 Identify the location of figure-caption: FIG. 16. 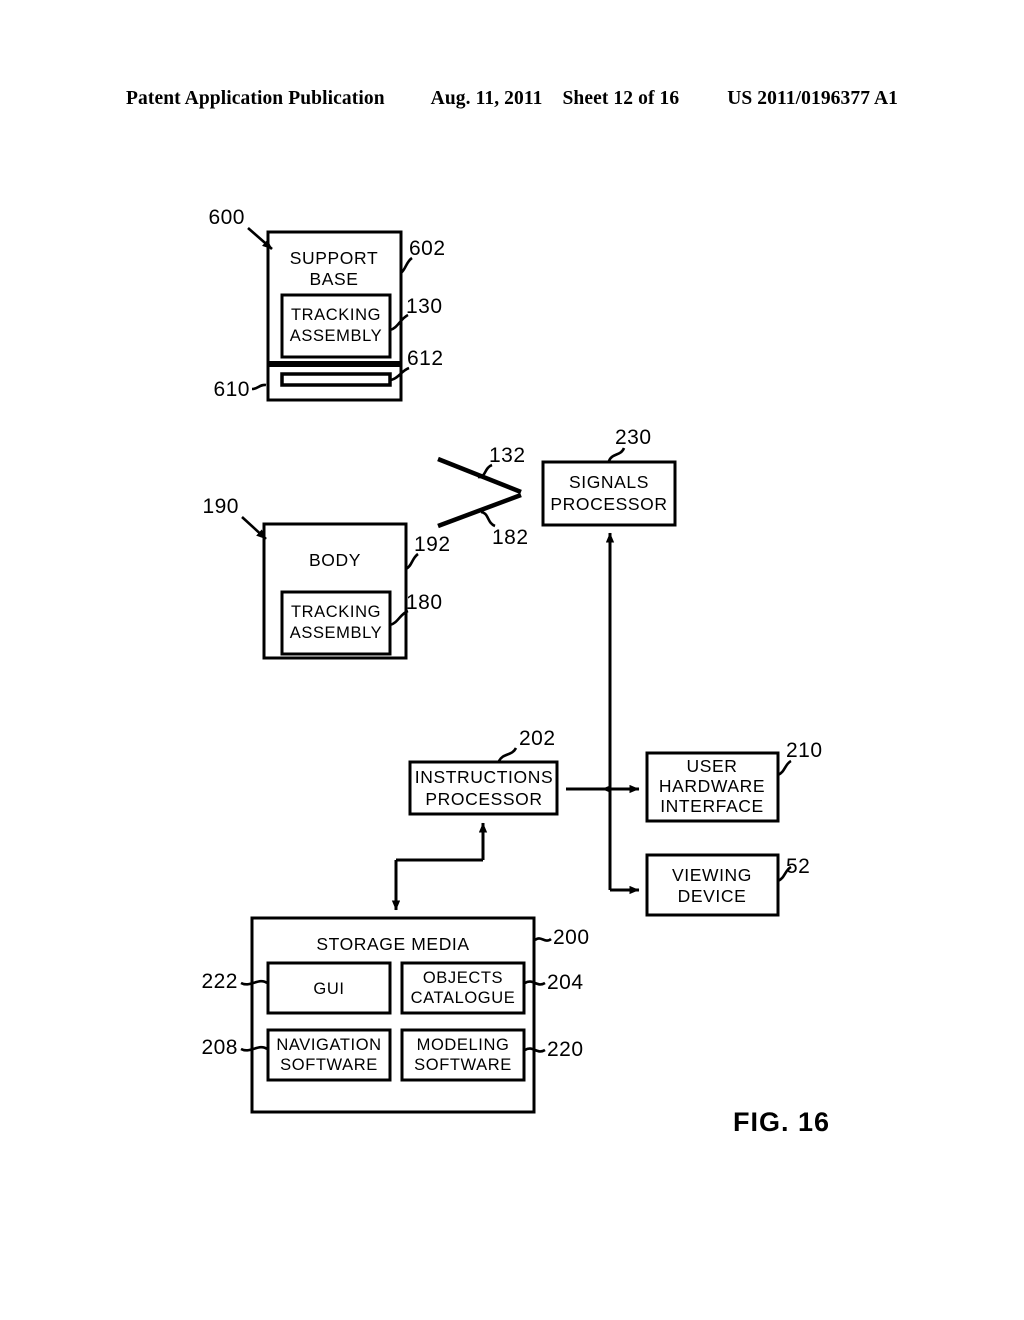
(782, 1122).